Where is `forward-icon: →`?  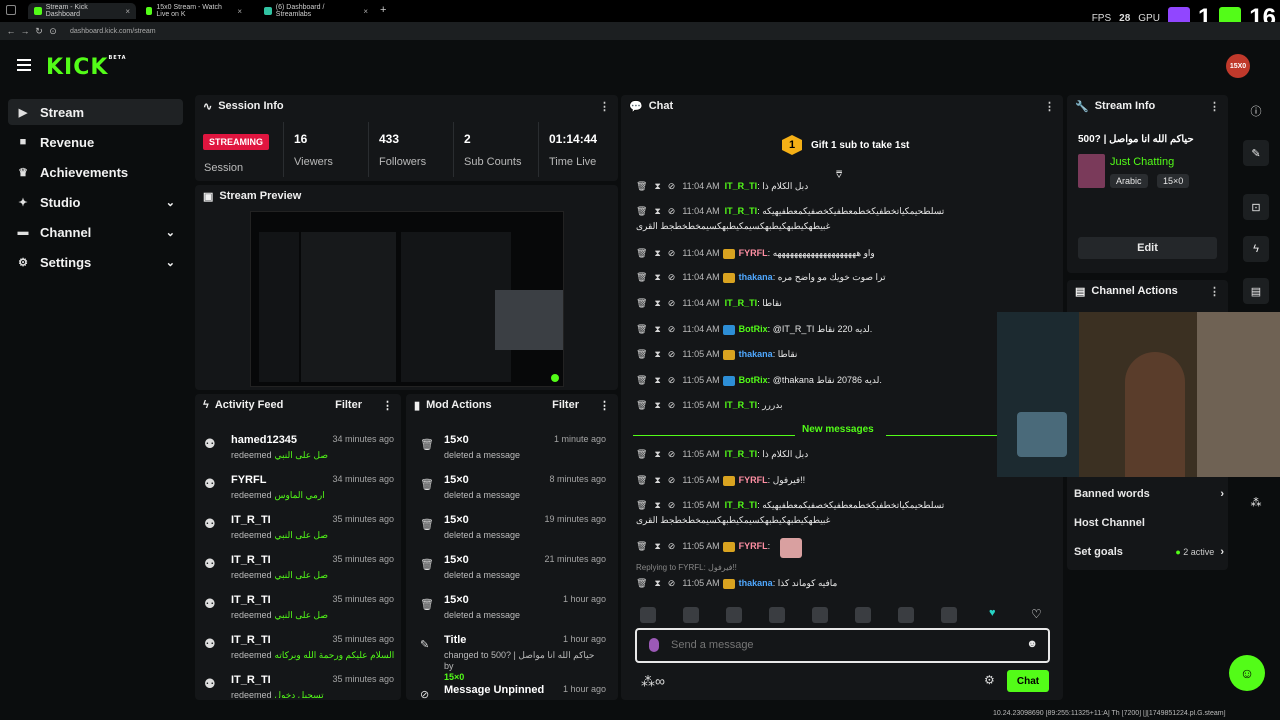
forward-icon: → is located at coordinates (25, 31).